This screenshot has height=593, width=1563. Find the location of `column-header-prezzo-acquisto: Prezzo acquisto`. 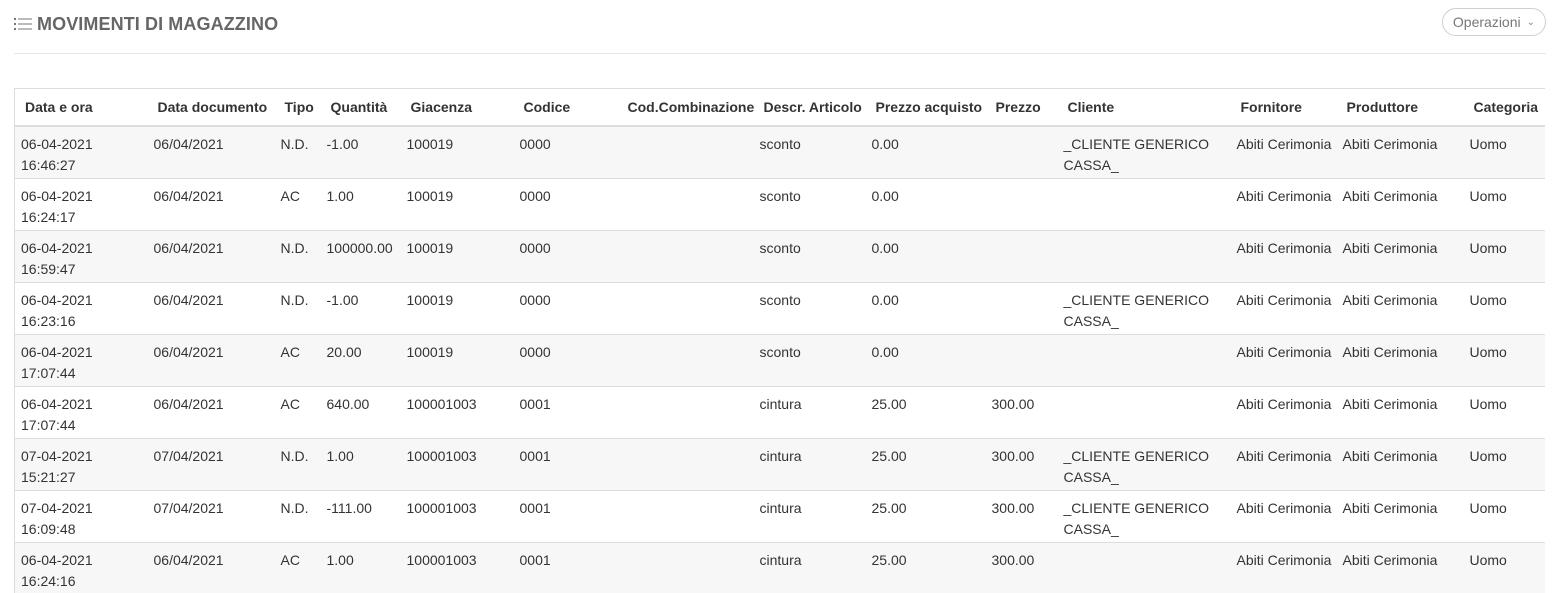

column-header-prezzo-acquisto: Prezzo acquisto is located at coordinates (925, 107).